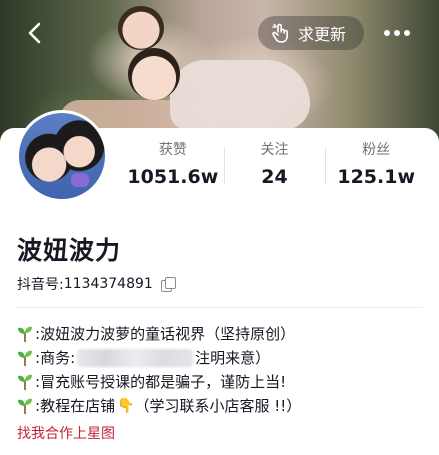 This screenshot has width=439, height=455. What do you see at coordinates (108, 284) in the screenshot?
I see `id-value: 1134374891` at bounding box center [108, 284].